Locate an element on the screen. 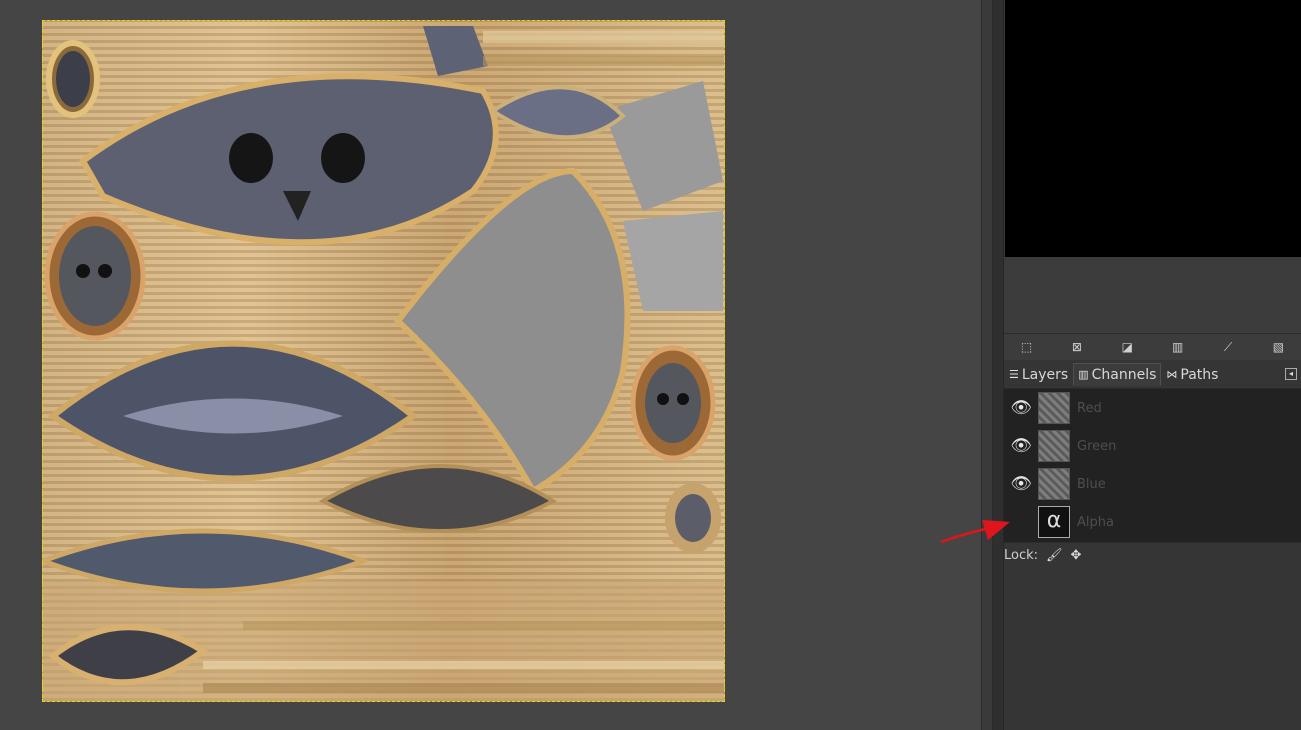 This screenshot has height=730, width=1301. channel-name: Red is located at coordinates (1089, 408).